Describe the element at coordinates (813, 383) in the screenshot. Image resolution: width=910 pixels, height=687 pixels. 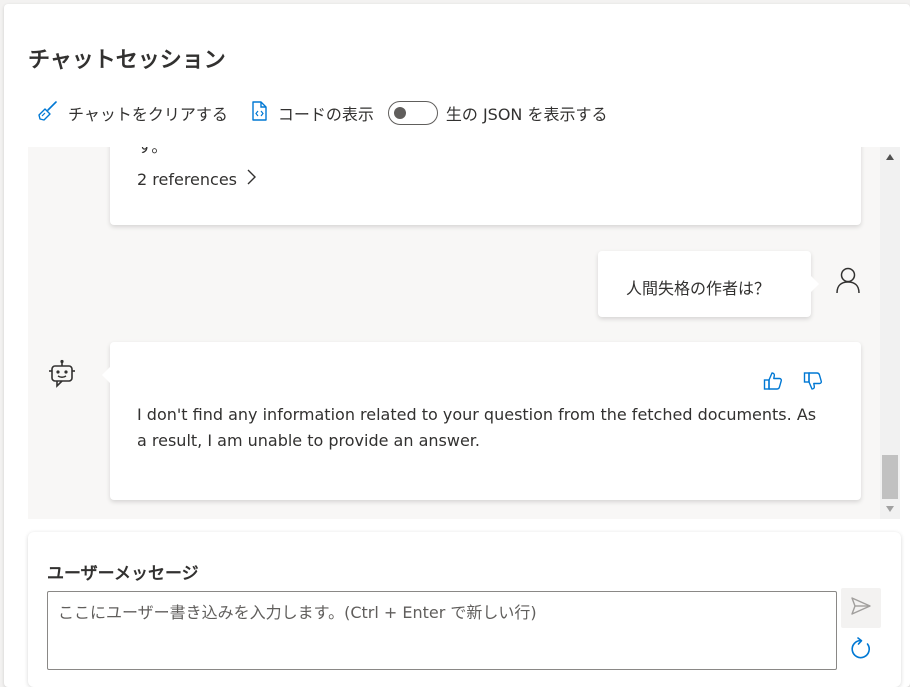
I see `thumbs-down-icon` at that location.